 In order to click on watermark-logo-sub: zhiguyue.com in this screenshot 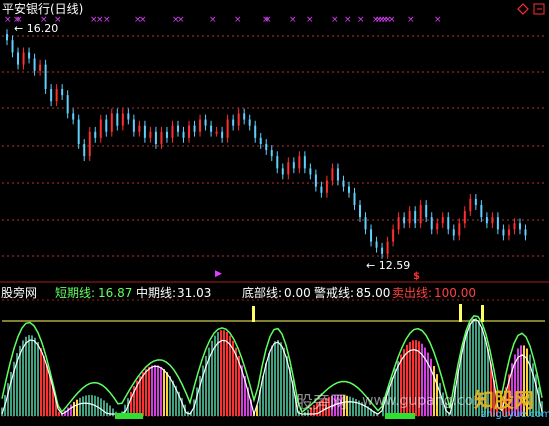, I will do `click(515, 414)`.